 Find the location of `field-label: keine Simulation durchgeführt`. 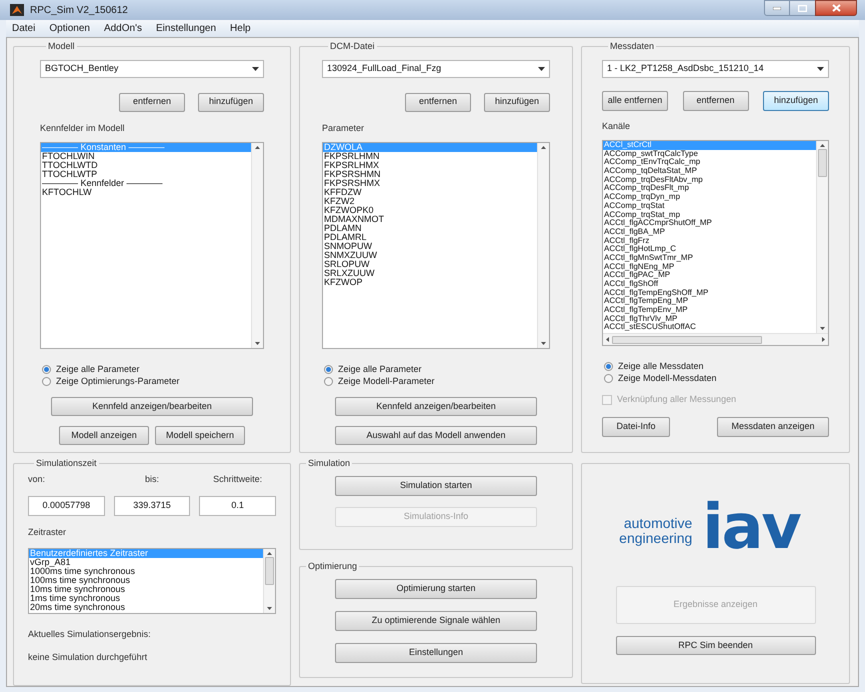

field-label: keine Simulation durchgeführt is located at coordinates (88, 657).